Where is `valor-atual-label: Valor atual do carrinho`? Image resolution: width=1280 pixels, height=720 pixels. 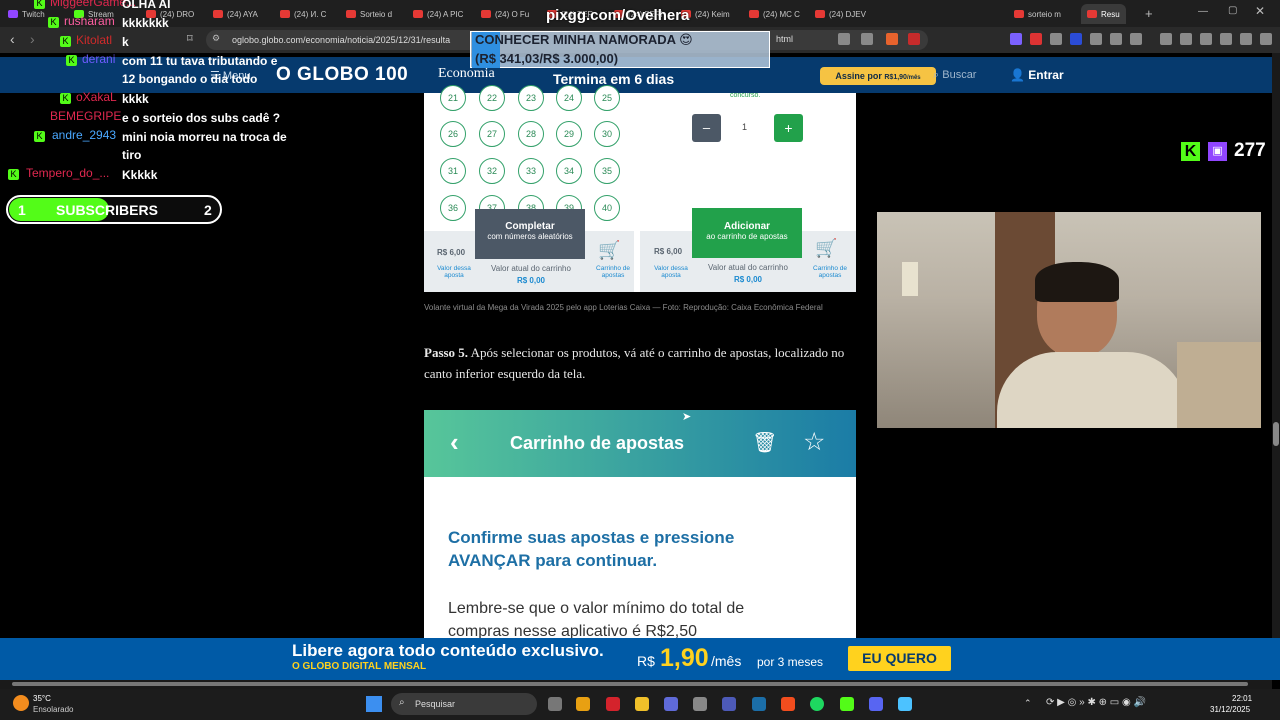
valor-atual-label: Valor atual do carrinho is located at coordinates (531, 268).